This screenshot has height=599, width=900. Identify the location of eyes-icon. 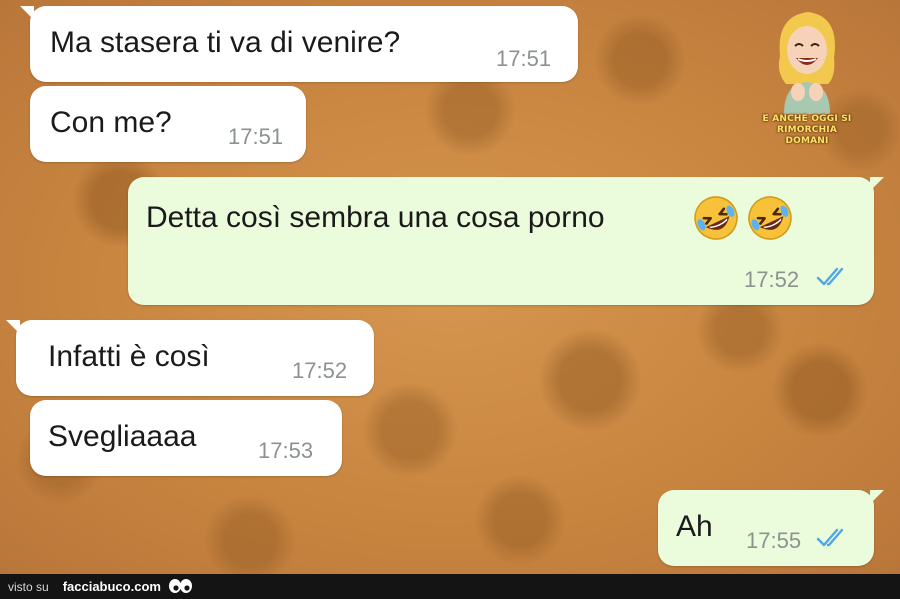
(180, 585).